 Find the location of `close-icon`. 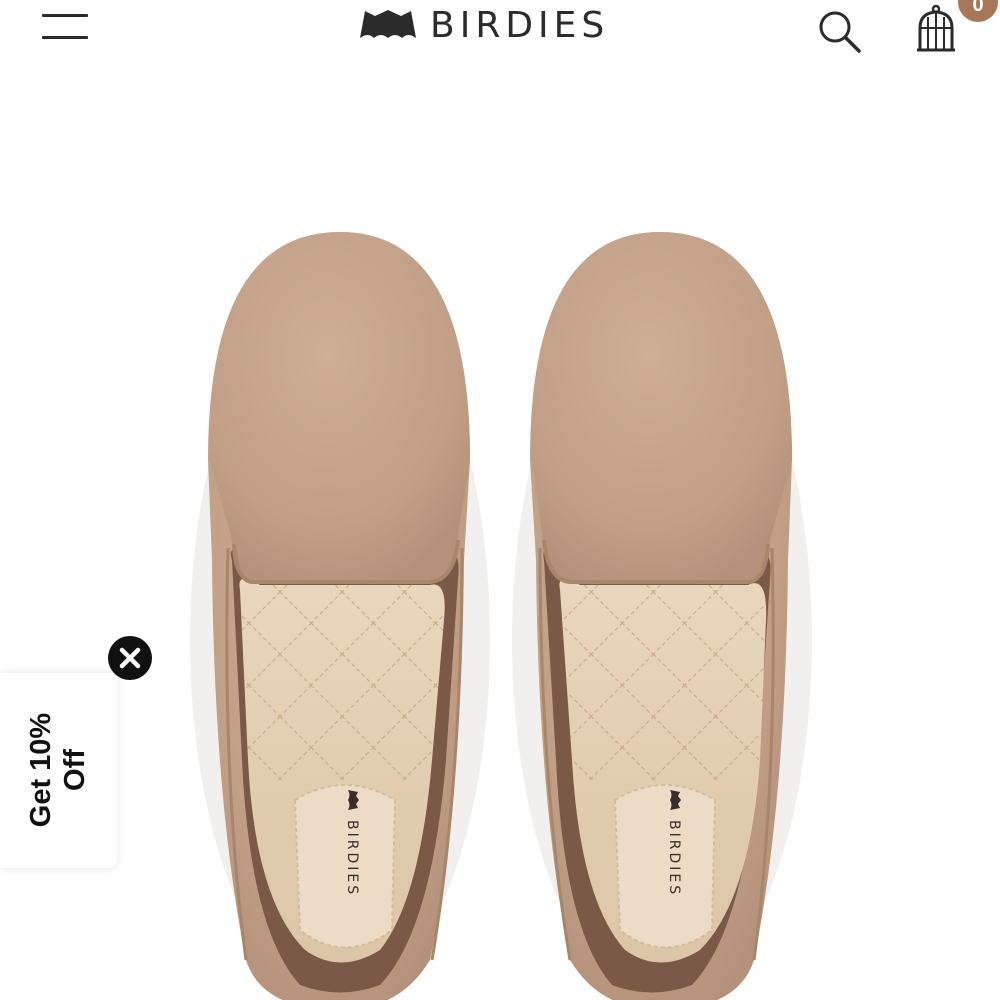

close-icon is located at coordinates (130, 658).